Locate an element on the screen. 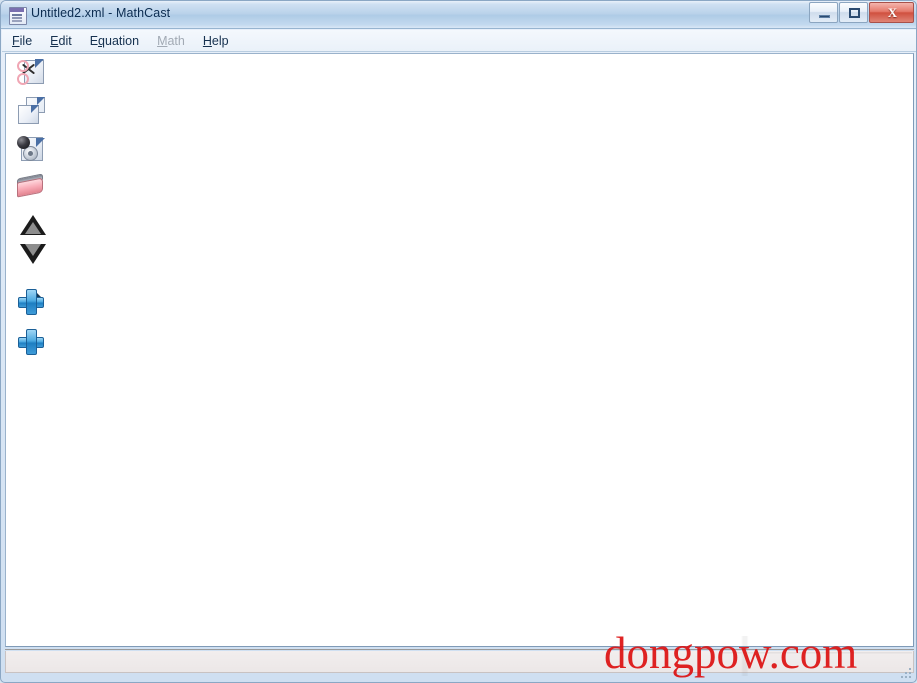 This screenshot has width=917, height=683. move-up-button is located at coordinates (31, 226).